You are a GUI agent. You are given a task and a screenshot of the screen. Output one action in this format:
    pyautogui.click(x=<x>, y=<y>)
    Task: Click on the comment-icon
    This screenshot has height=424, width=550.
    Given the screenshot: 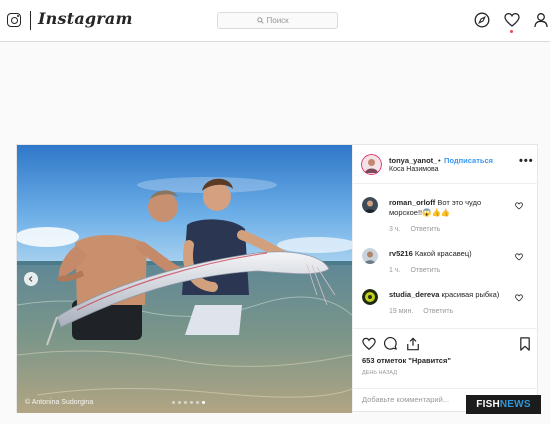 What is the action you would take?
    pyautogui.click(x=391, y=344)
    